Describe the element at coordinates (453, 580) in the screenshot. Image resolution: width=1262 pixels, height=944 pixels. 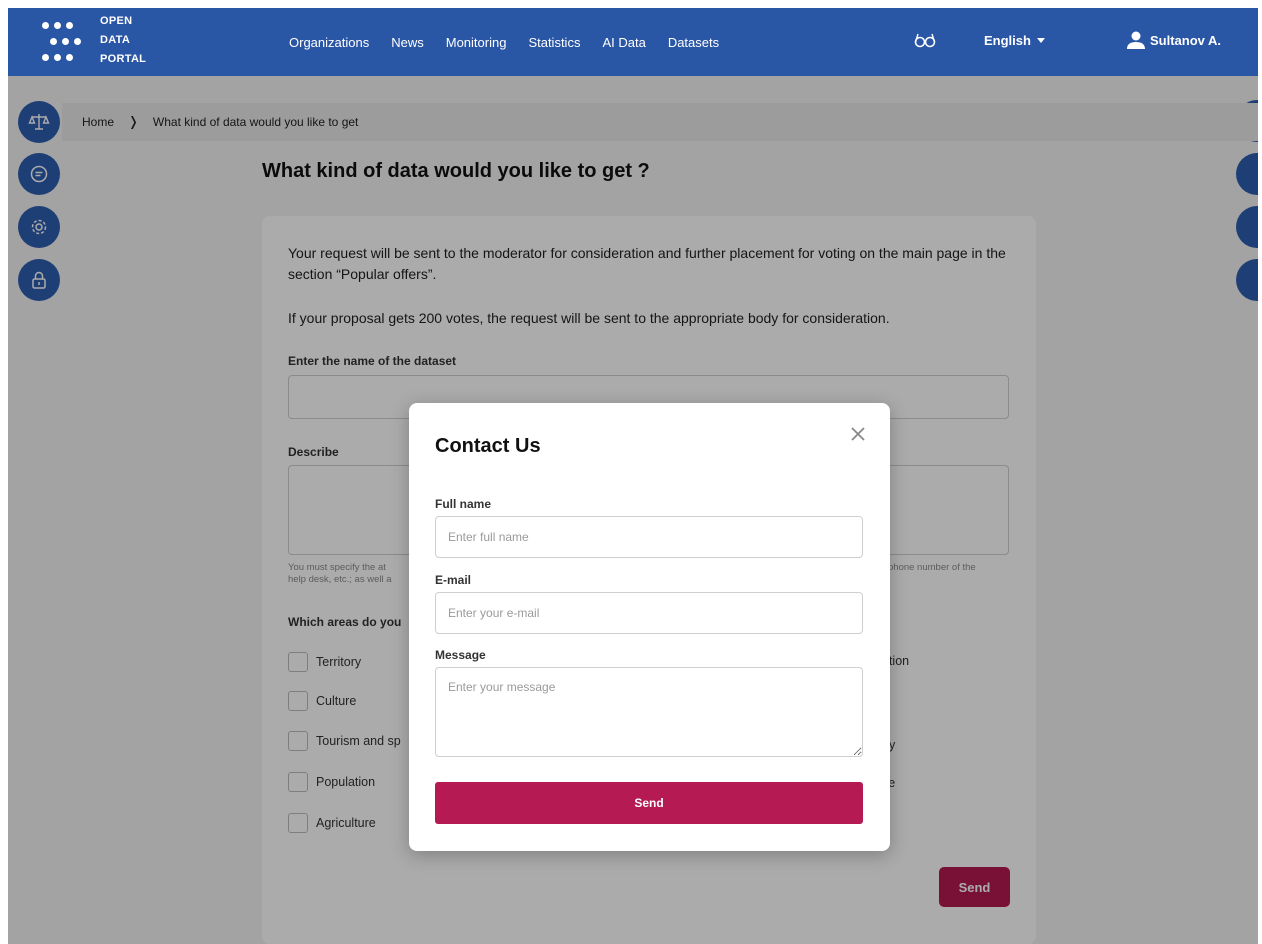
I see `email-label: E-mail` at that location.